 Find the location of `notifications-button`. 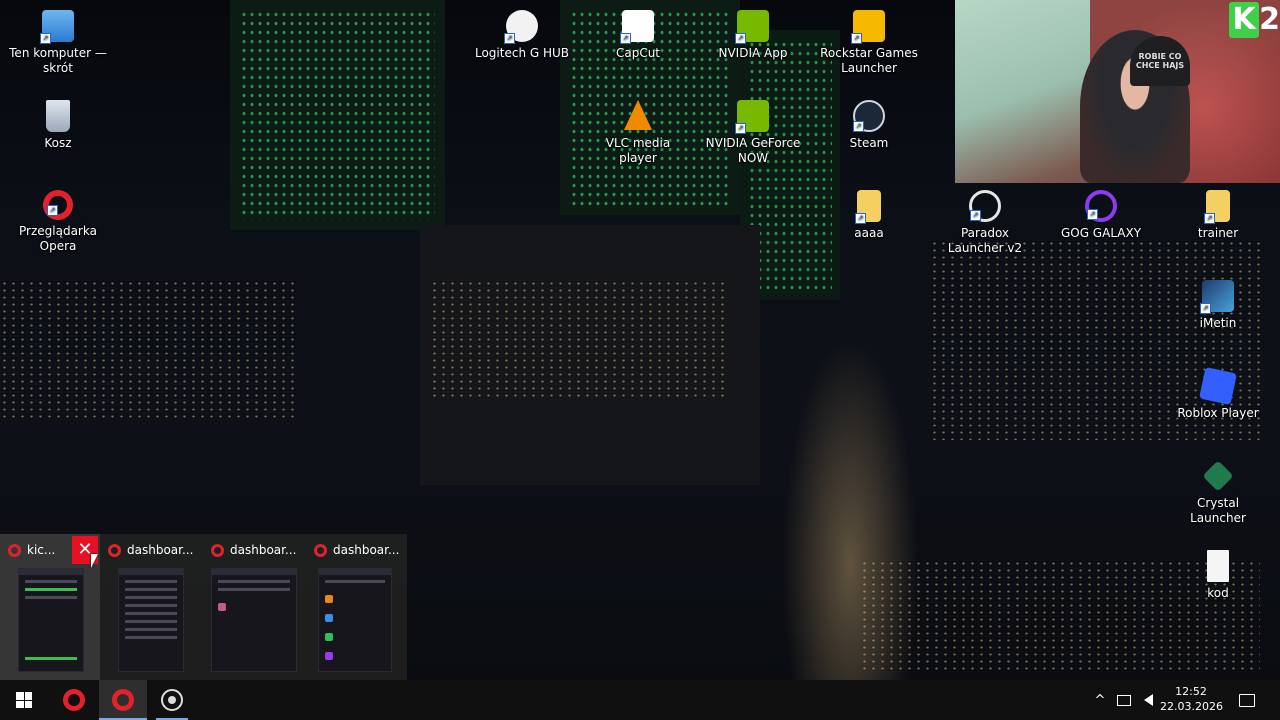

notifications-button is located at coordinates (1247, 700).